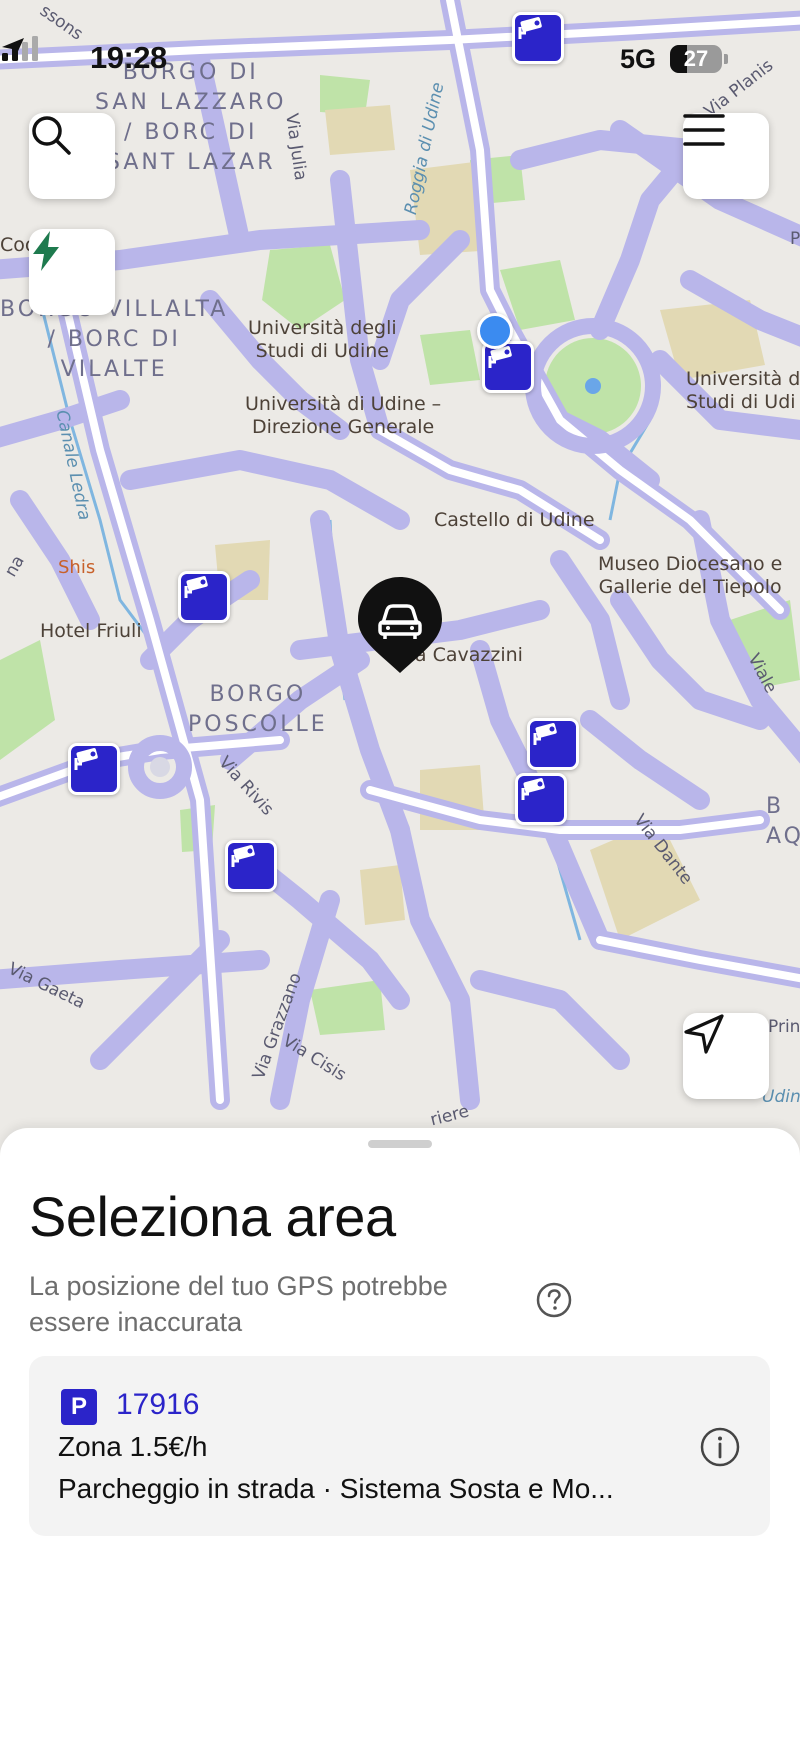 This screenshot has height=1748, width=800. Describe the element at coordinates (20, 48) in the screenshot. I see `cellular-signal-icon` at that location.